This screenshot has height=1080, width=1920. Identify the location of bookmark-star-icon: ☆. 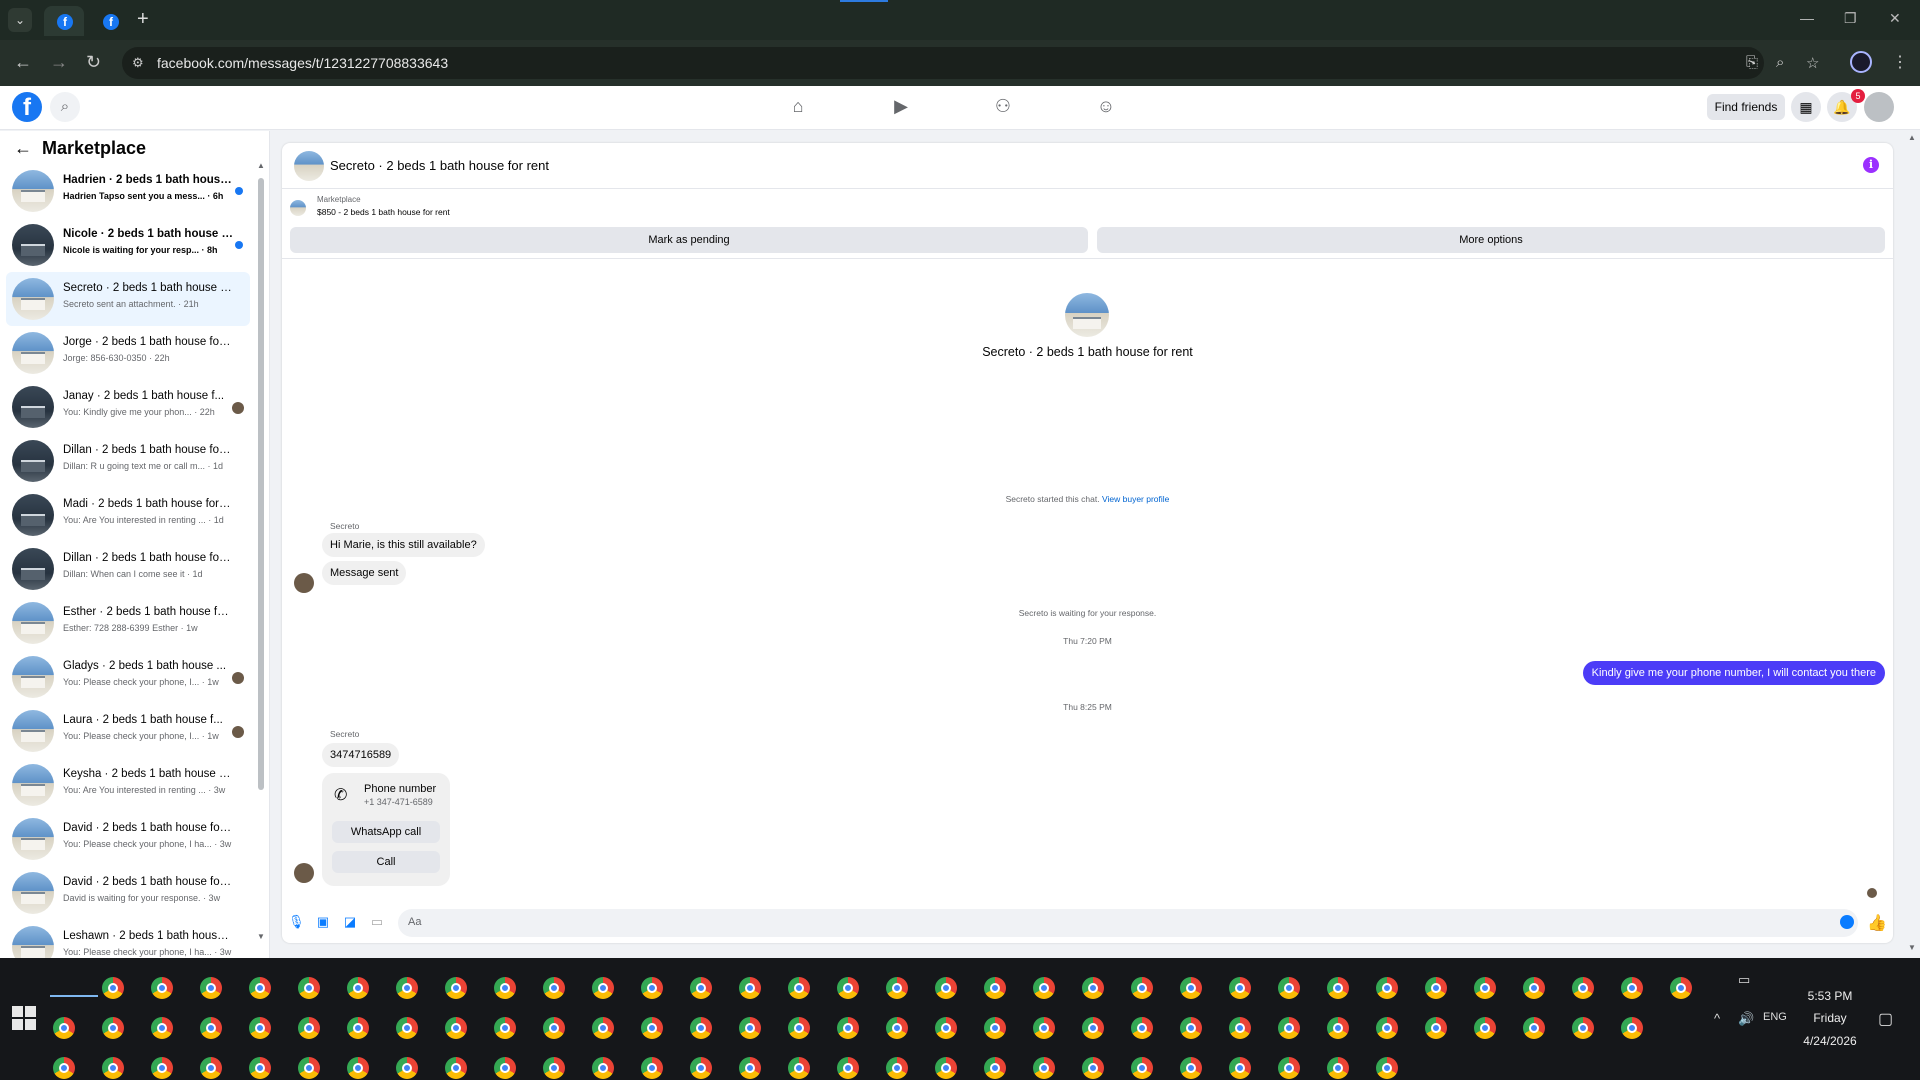
(1812, 63).